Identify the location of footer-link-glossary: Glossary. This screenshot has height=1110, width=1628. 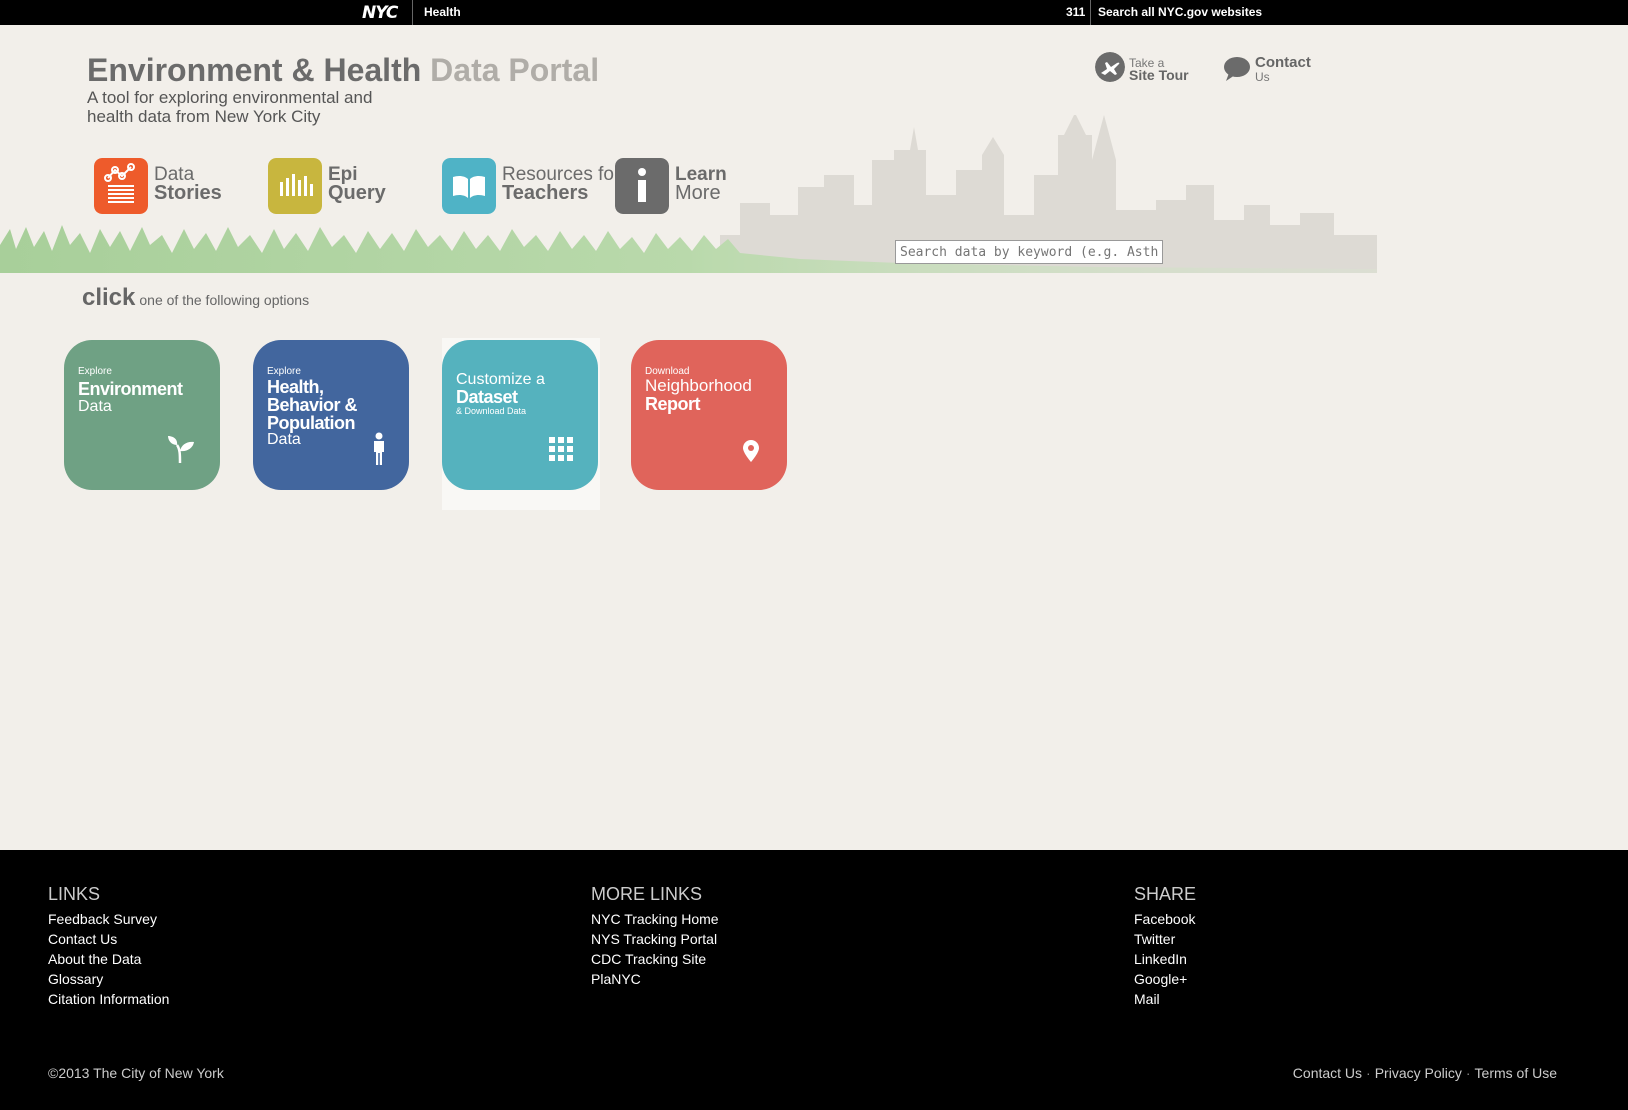
(108, 979).